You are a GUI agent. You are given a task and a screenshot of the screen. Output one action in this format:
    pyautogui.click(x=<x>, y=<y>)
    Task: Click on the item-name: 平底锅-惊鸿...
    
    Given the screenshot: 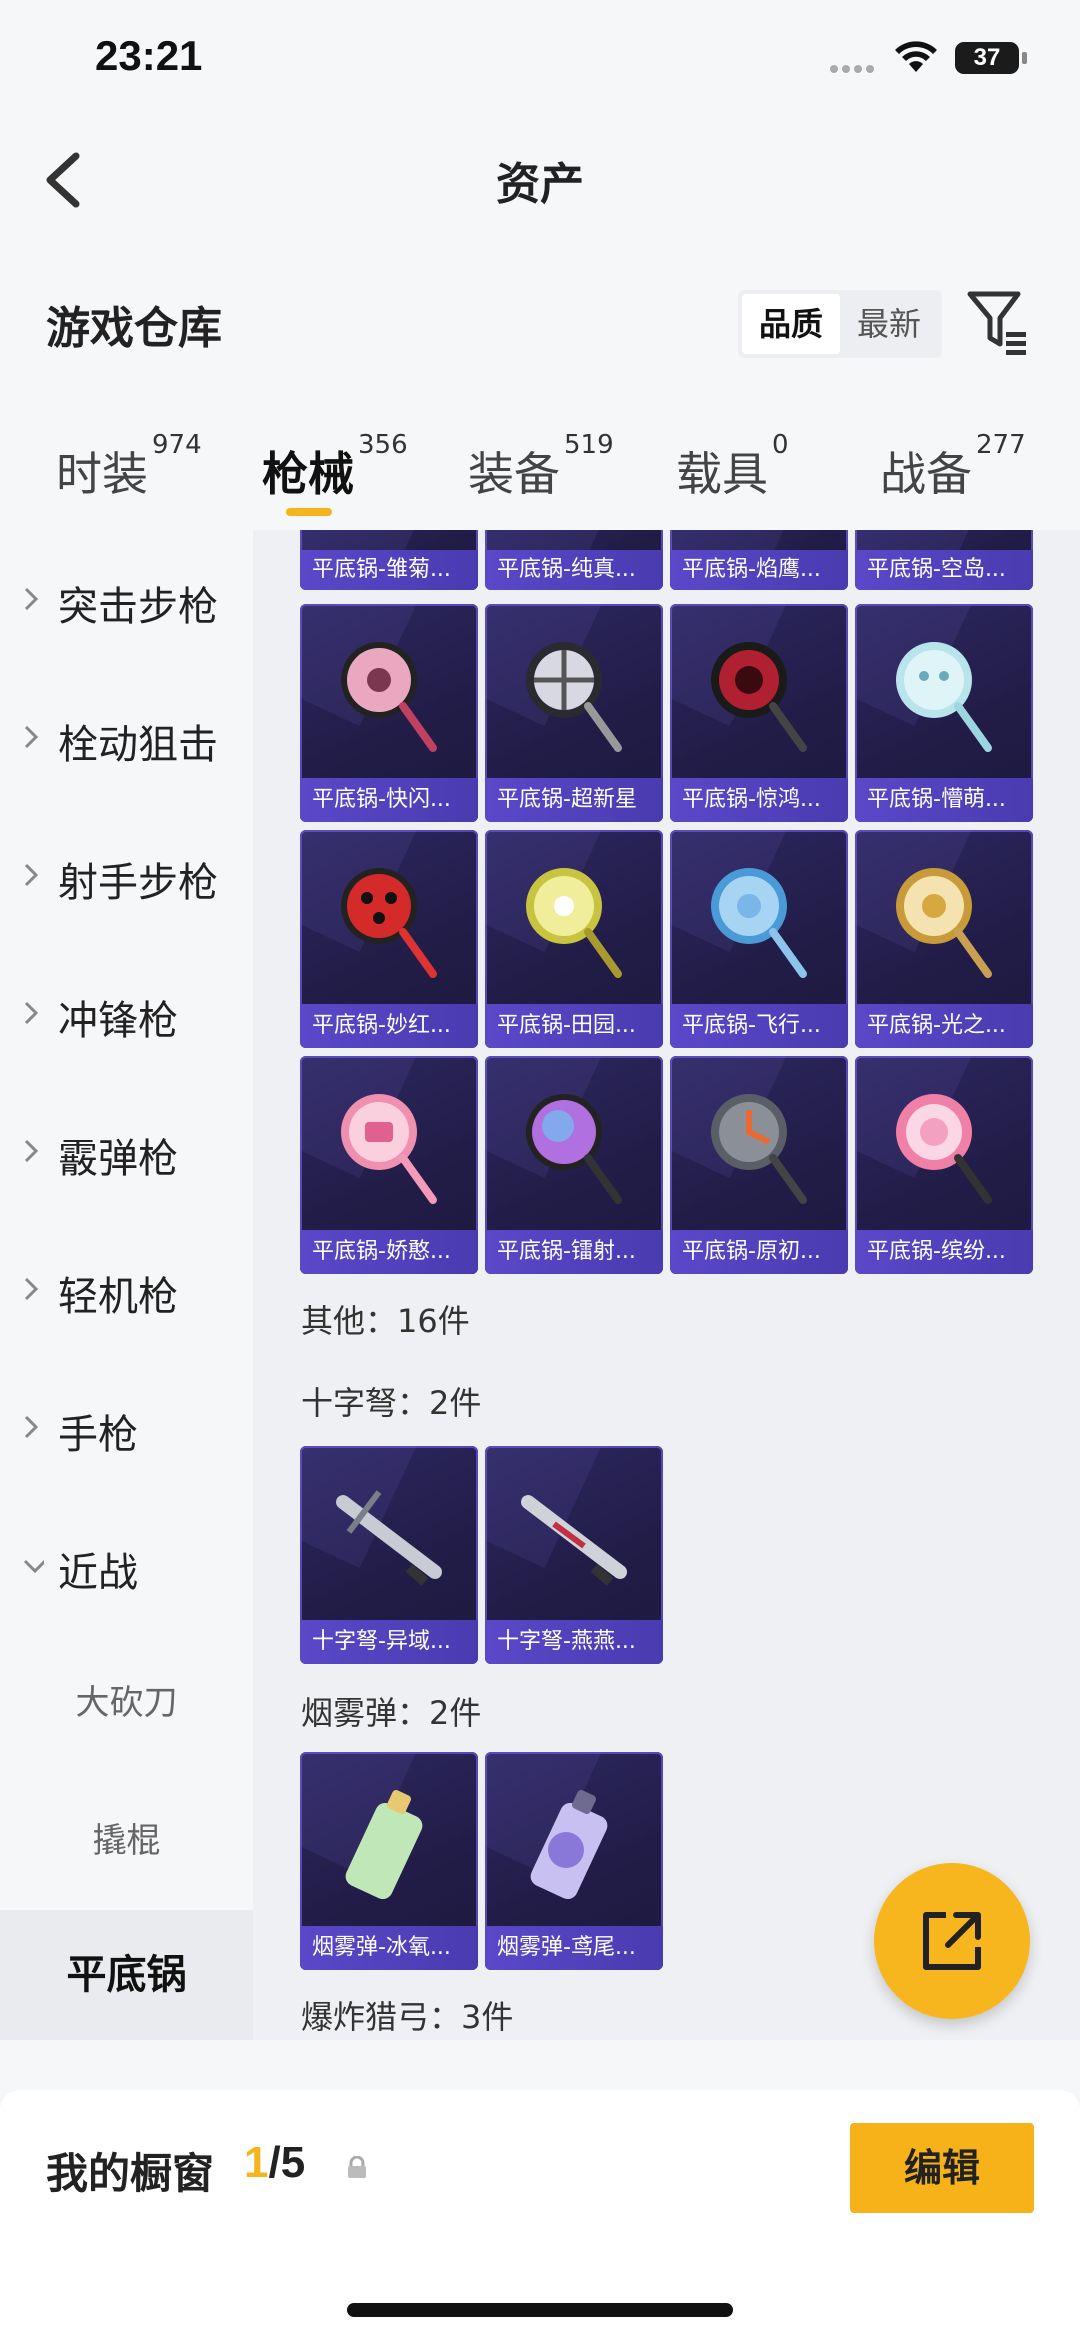 What is the action you would take?
    pyautogui.click(x=759, y=800)
    